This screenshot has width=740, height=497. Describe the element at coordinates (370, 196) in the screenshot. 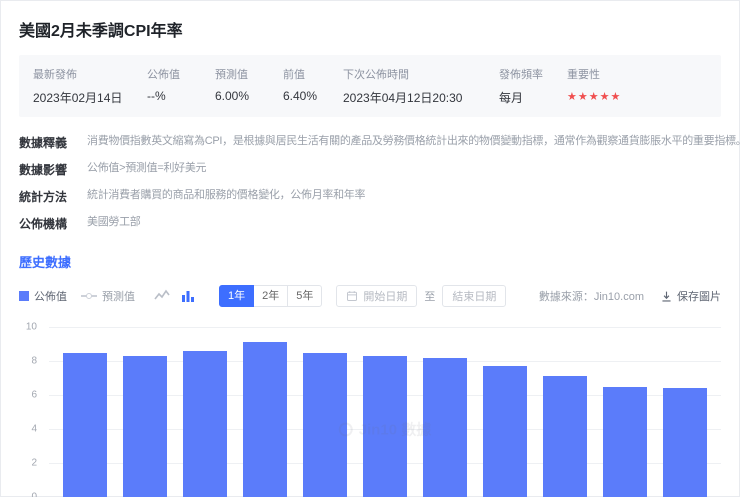

I see `detail-row-method: 統計方法 統計消費者購買的商品和服務的價格變化，公佈月率和年率` at that location.